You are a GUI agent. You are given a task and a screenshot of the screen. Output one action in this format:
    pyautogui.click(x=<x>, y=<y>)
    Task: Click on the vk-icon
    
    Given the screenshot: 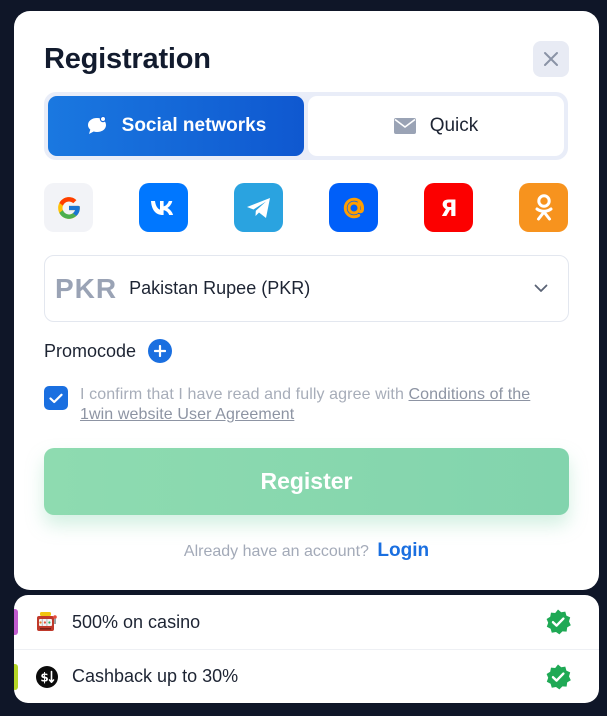 What is the action you would take?
    pyautogui.click(x=161, y=207)
    